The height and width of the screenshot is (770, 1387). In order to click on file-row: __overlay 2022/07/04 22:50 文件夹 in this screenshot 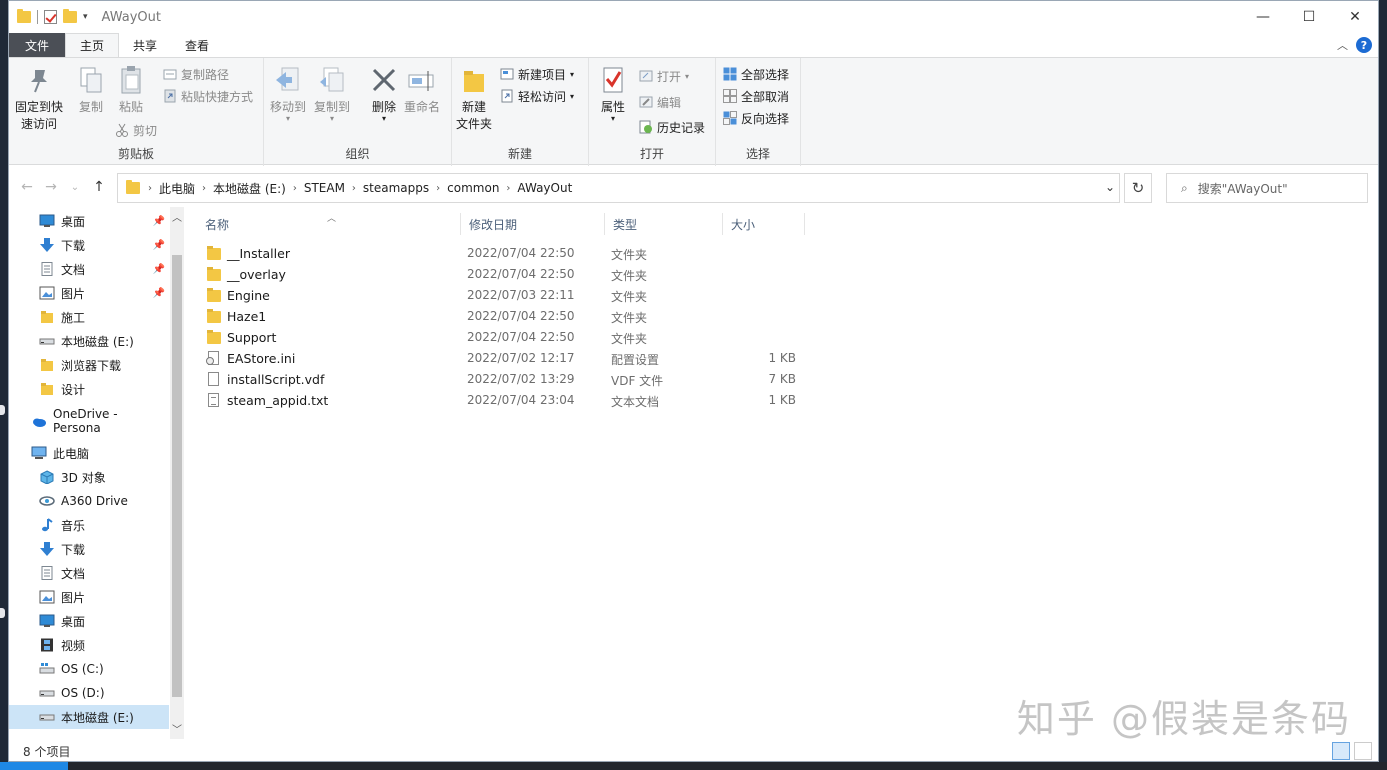, I will do `click(507, 274)`.